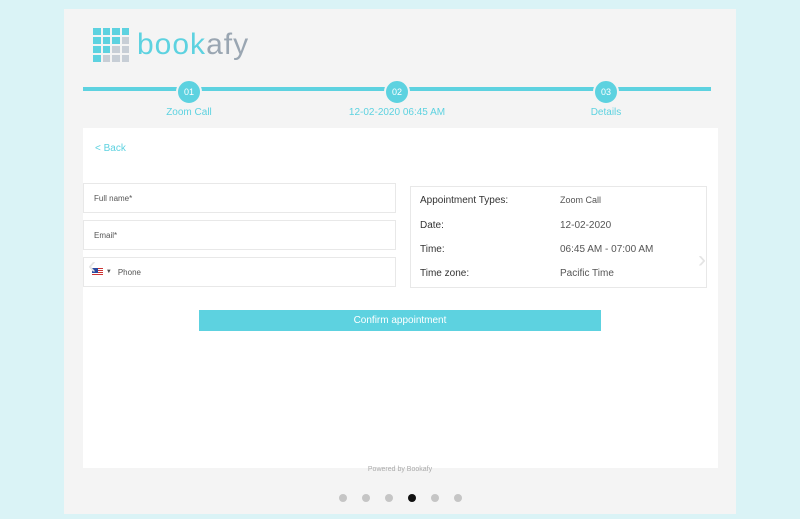 This screenshot has width=800, height=519. What do you see at coordinates (702, 260) in the screenshot?
I see `chevron-right-icon: ›` at bounding box center [702, 260].